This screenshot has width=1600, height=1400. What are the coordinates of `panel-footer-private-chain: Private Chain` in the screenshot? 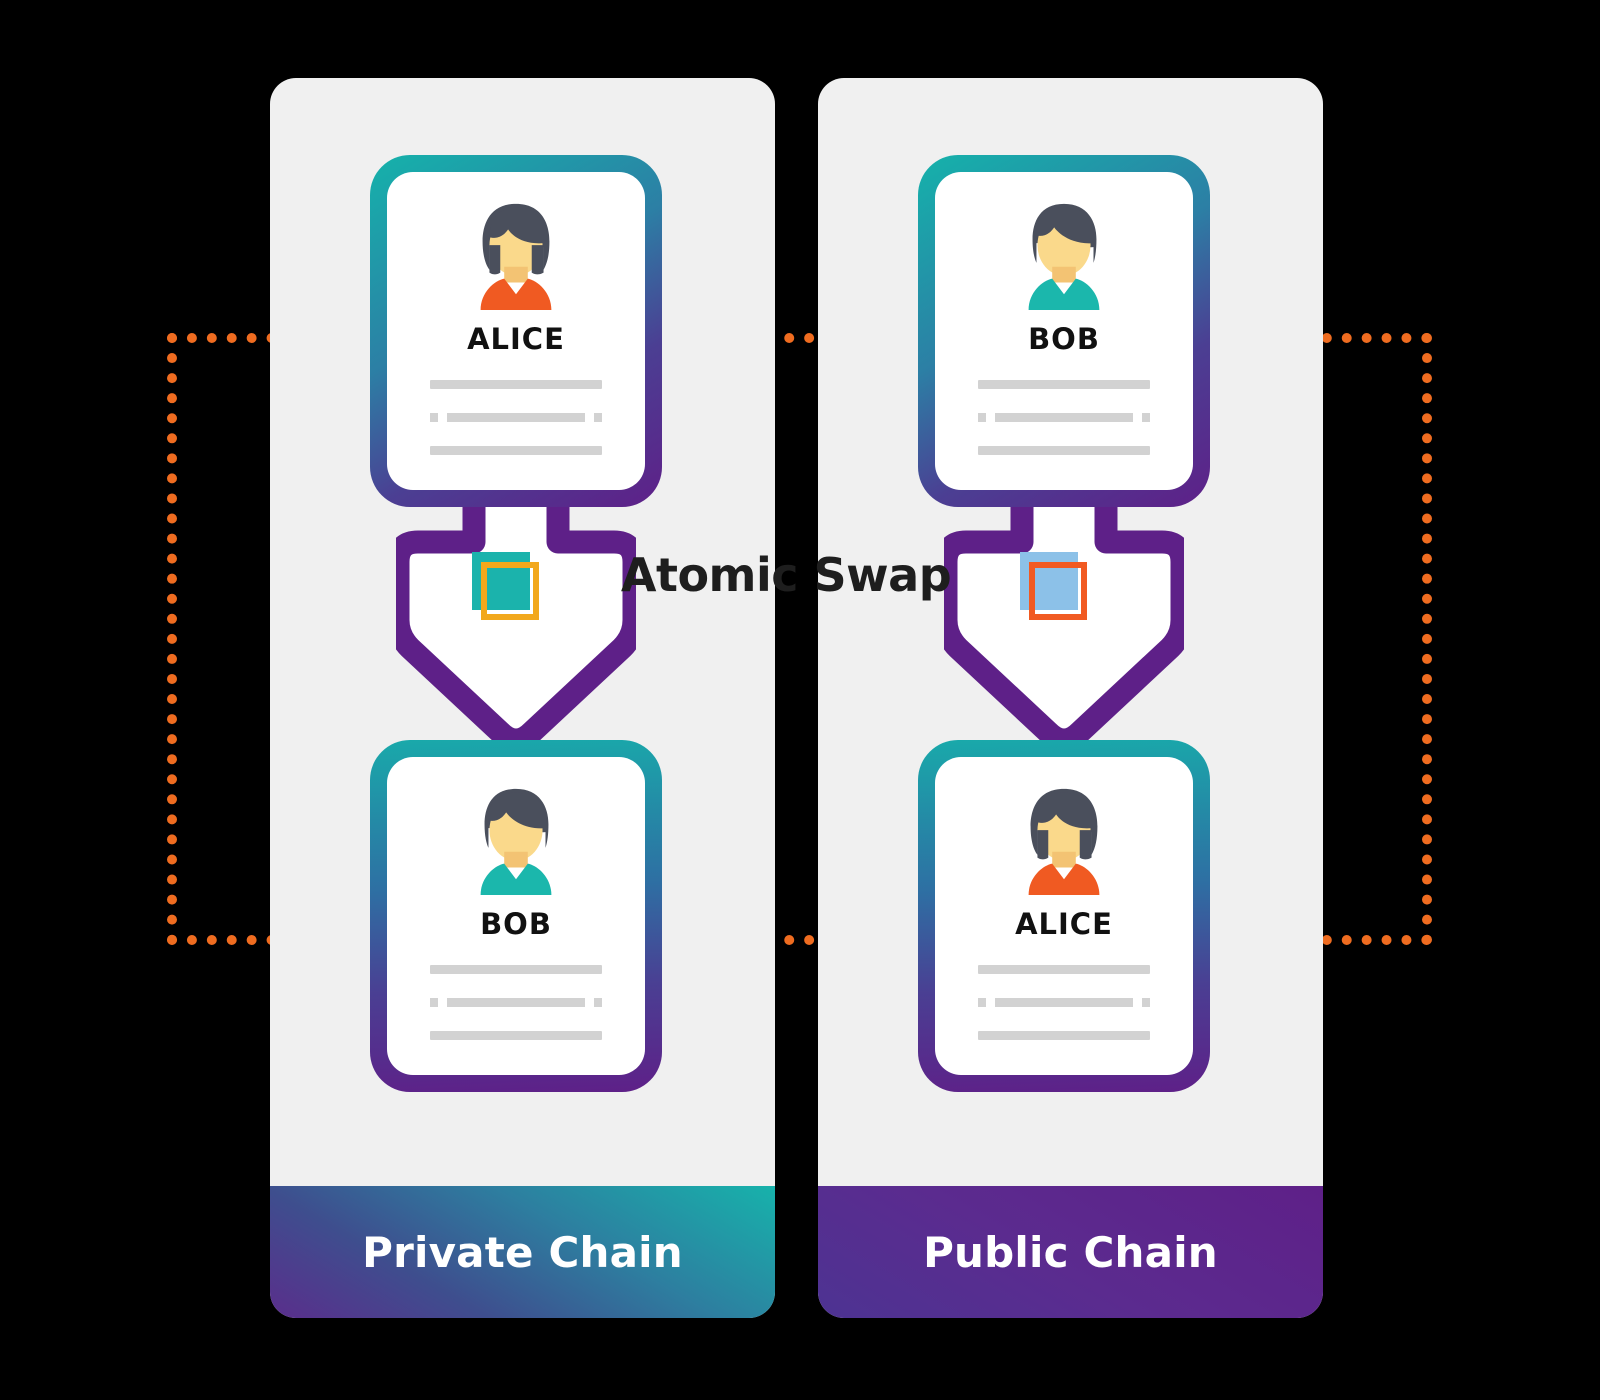 It's located at (522, 1252).